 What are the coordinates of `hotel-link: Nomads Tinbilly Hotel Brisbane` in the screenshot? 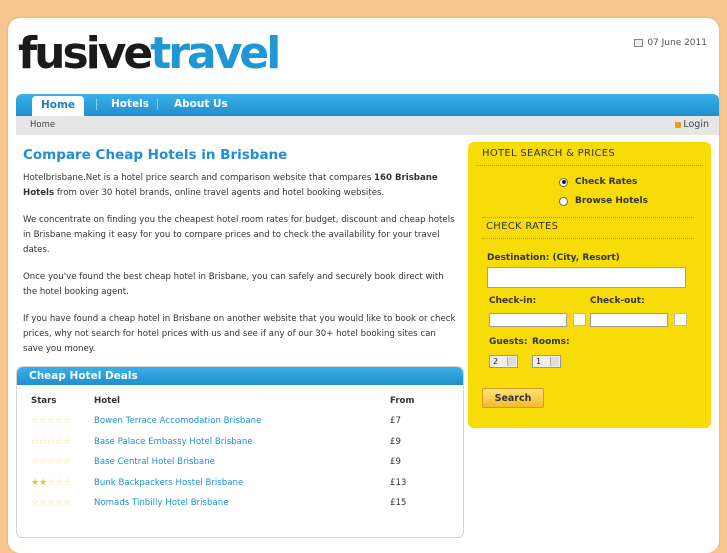 It's located at (161, 503).